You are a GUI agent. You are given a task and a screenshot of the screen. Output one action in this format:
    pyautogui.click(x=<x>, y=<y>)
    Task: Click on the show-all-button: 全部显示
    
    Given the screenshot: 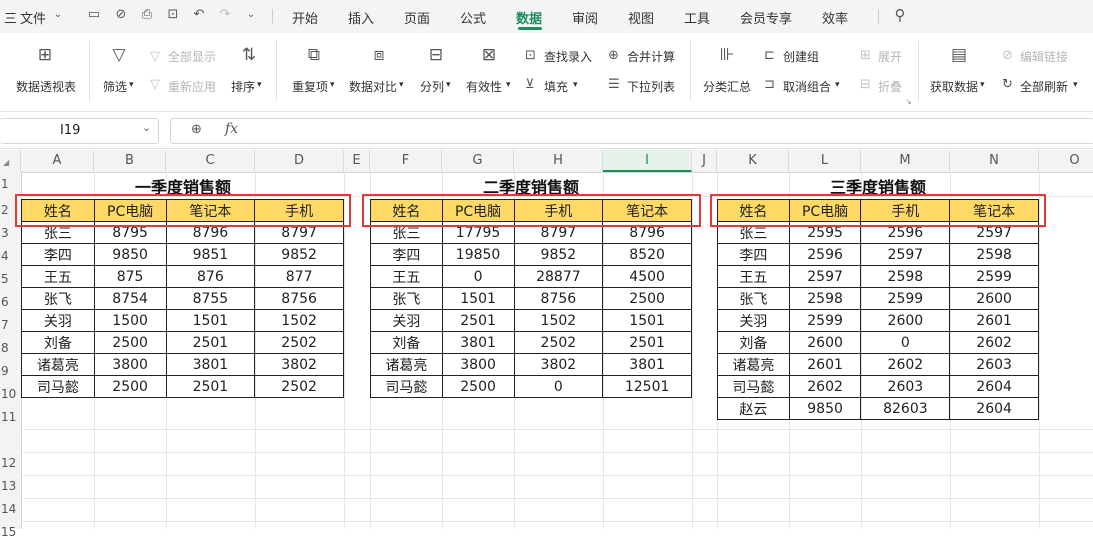 What is the action you would take?
    pyautogui.click(x=192, y=56)
    